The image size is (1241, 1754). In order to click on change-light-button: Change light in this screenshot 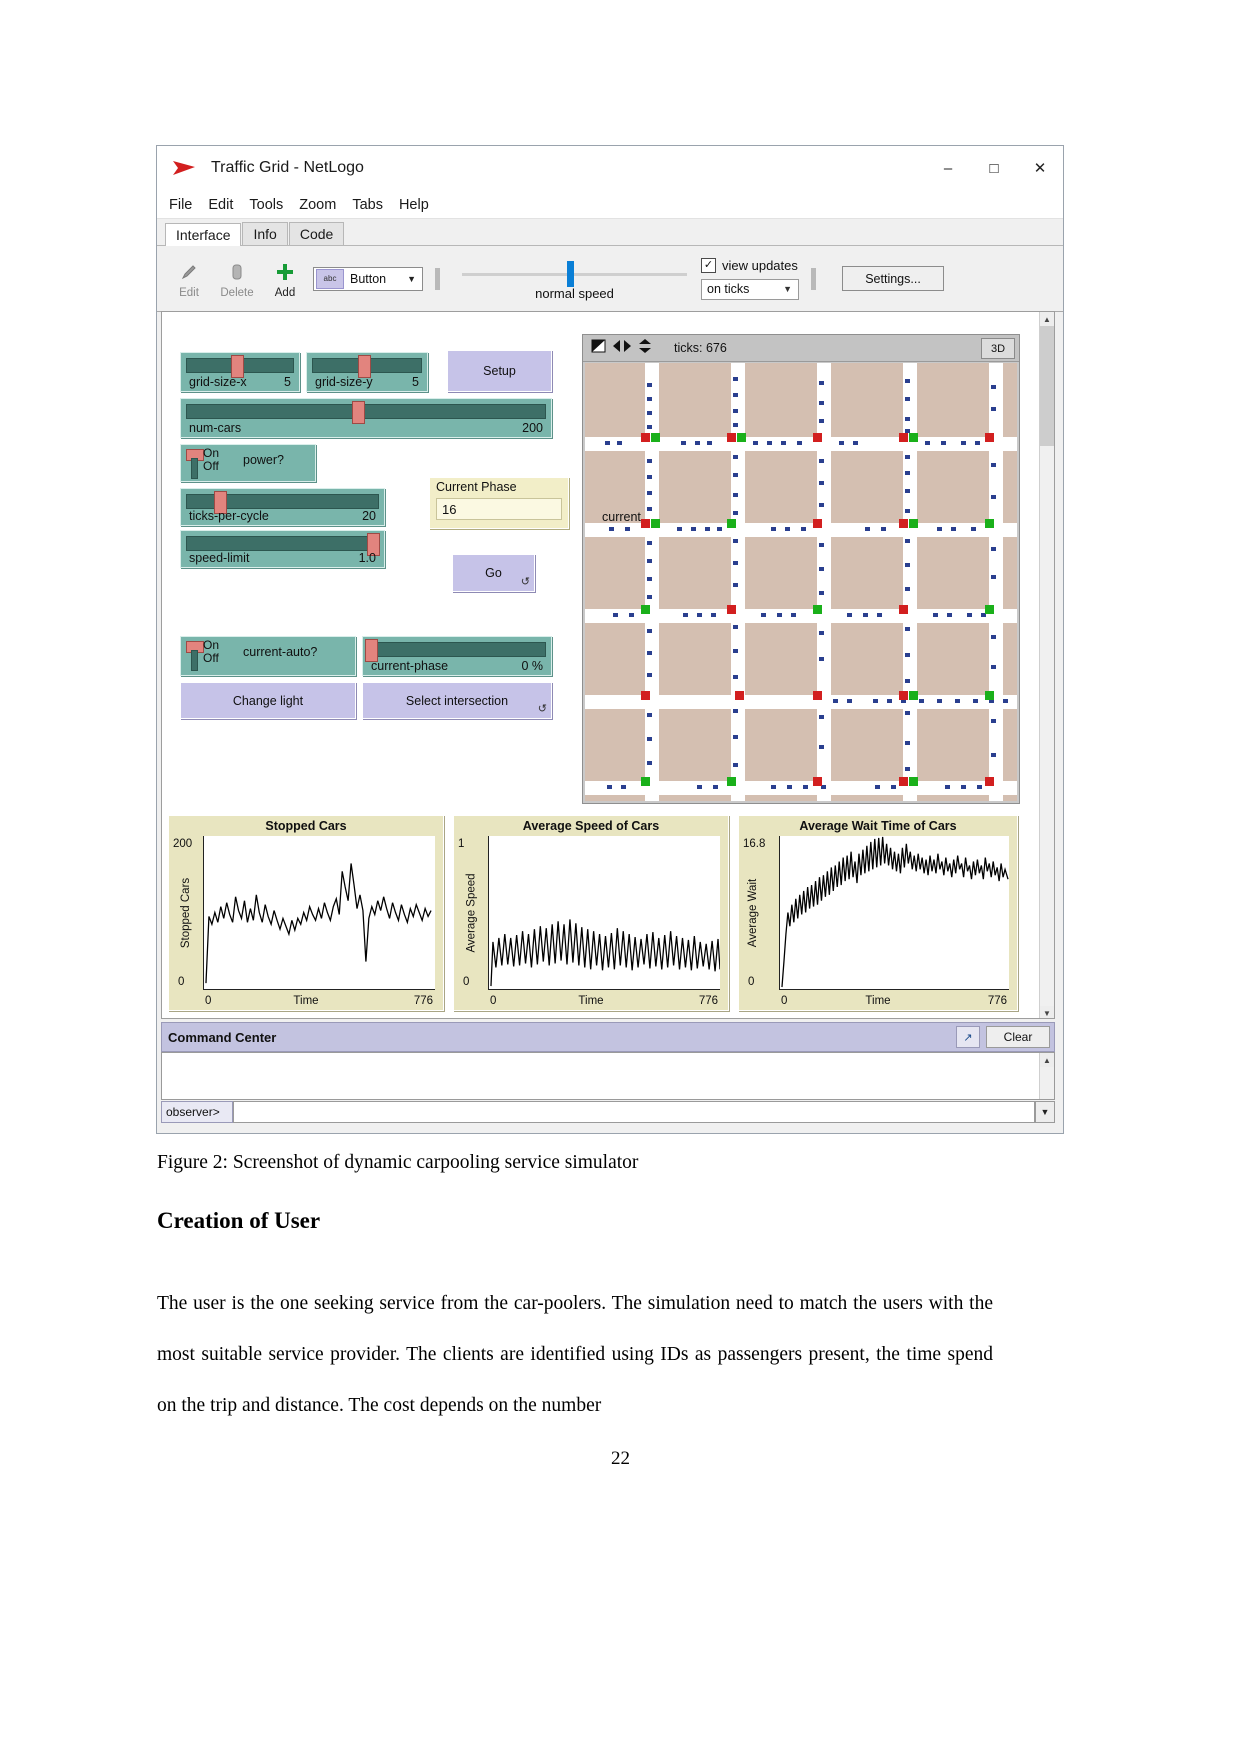, I will do `click(268, 700)`.